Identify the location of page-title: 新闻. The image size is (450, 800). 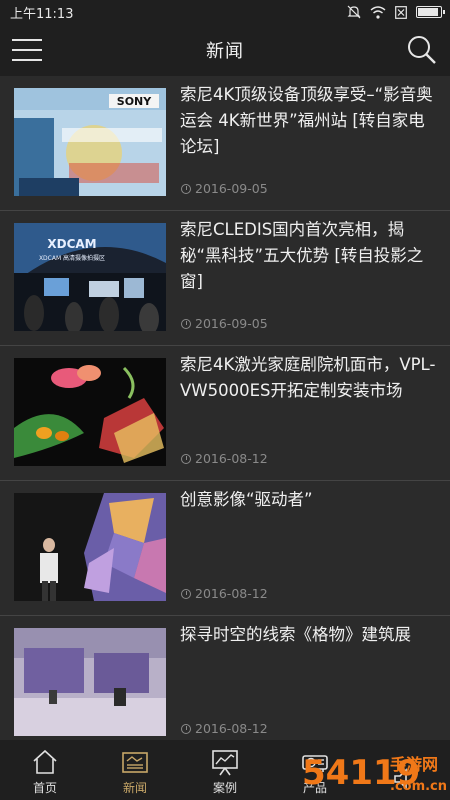
(225, 51).